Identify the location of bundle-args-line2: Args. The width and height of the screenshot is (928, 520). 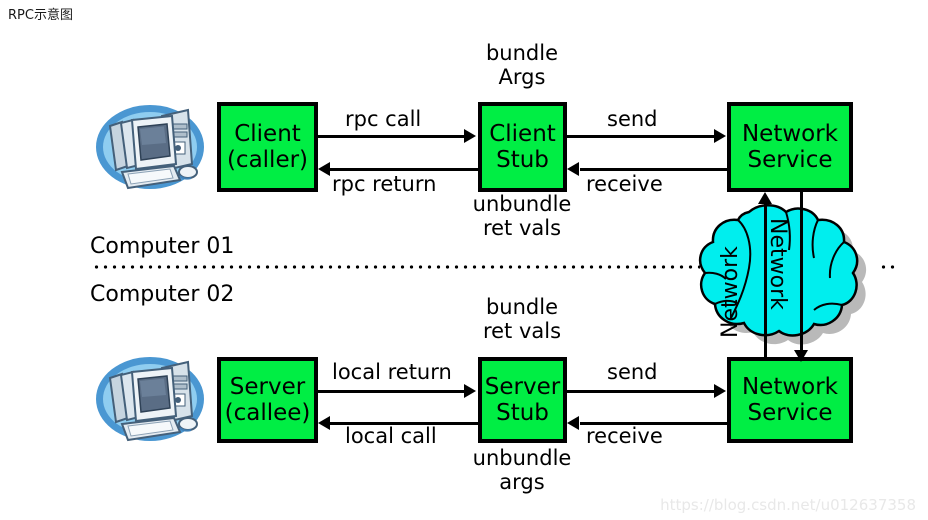
(522, 76).